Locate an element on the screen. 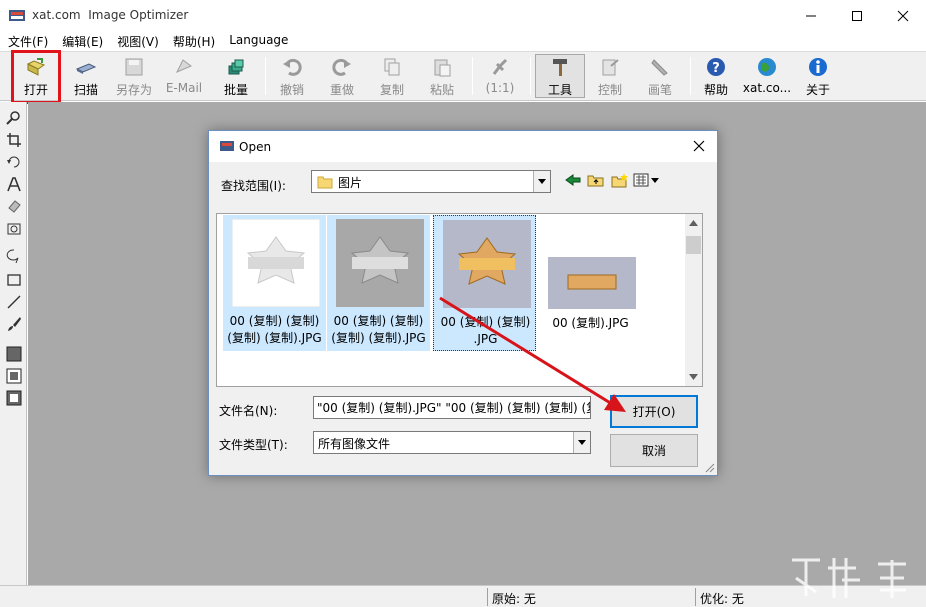 The height and width of the screenshot is (607, 926). dialog-close-icon is located at coordinates (699, 146).